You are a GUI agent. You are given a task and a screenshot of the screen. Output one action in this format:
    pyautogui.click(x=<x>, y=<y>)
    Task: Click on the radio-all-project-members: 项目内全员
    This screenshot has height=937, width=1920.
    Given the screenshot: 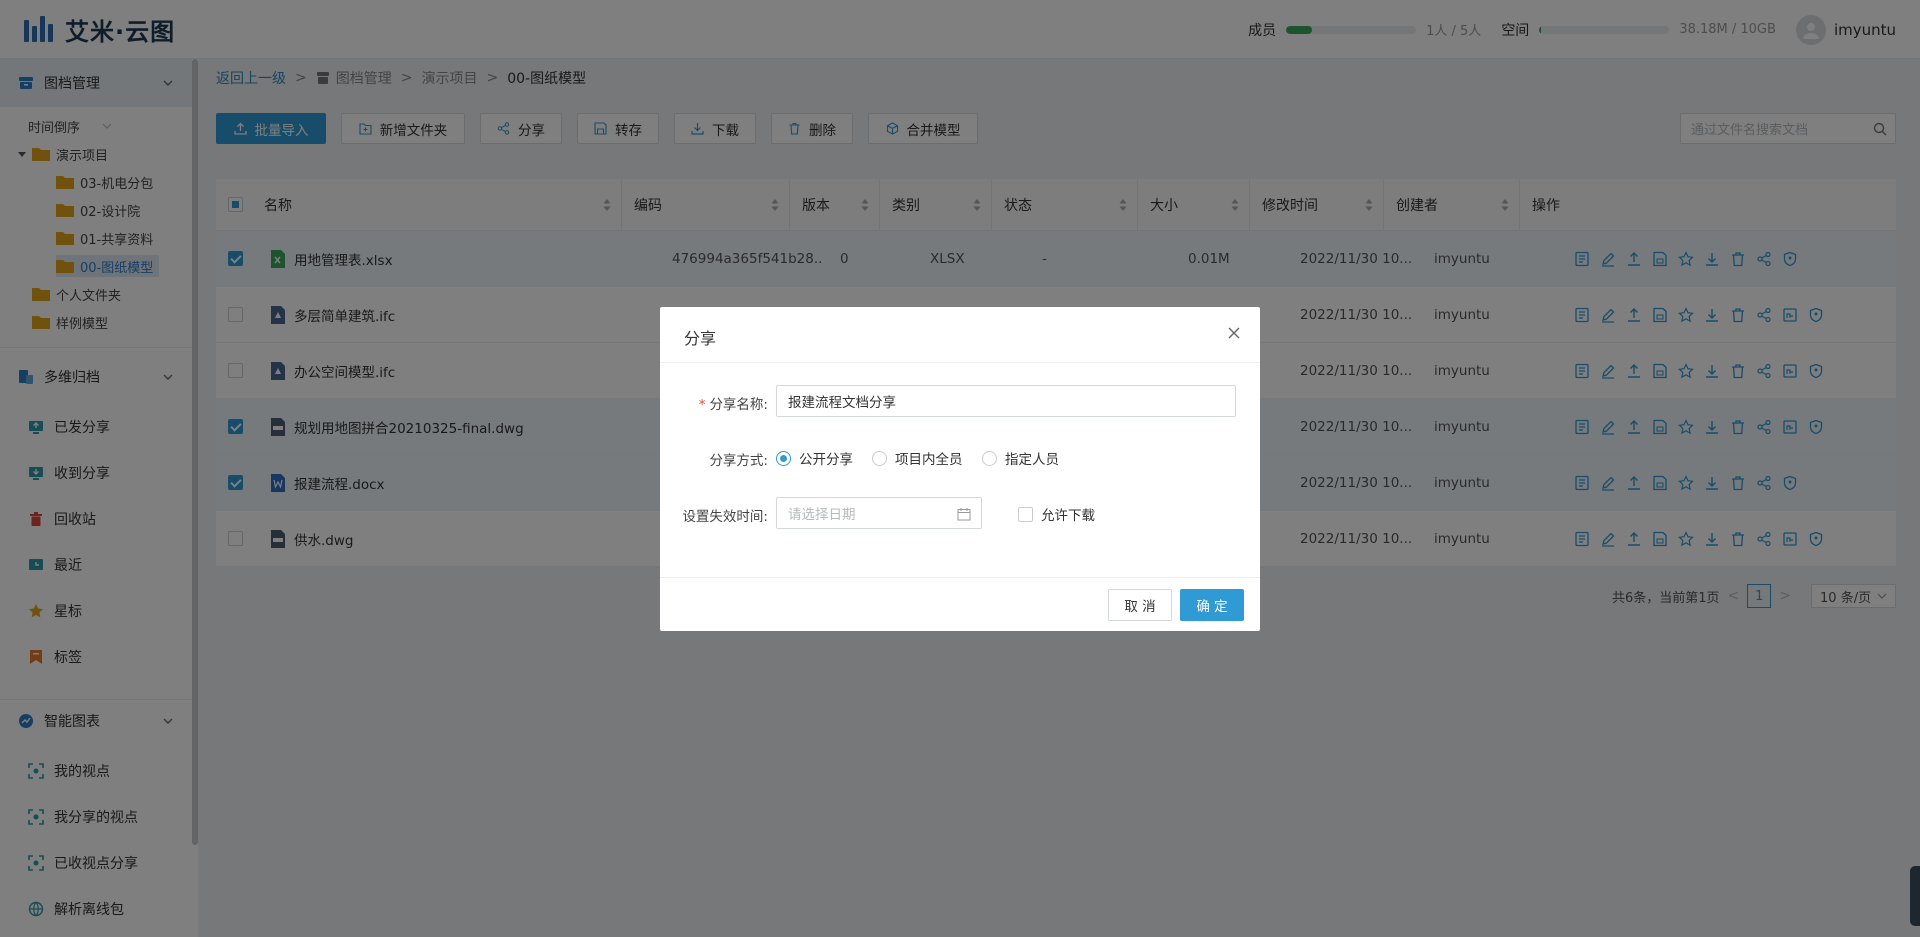 What is the action you would take?
    pyautogui.click(x=917, y=458)
    